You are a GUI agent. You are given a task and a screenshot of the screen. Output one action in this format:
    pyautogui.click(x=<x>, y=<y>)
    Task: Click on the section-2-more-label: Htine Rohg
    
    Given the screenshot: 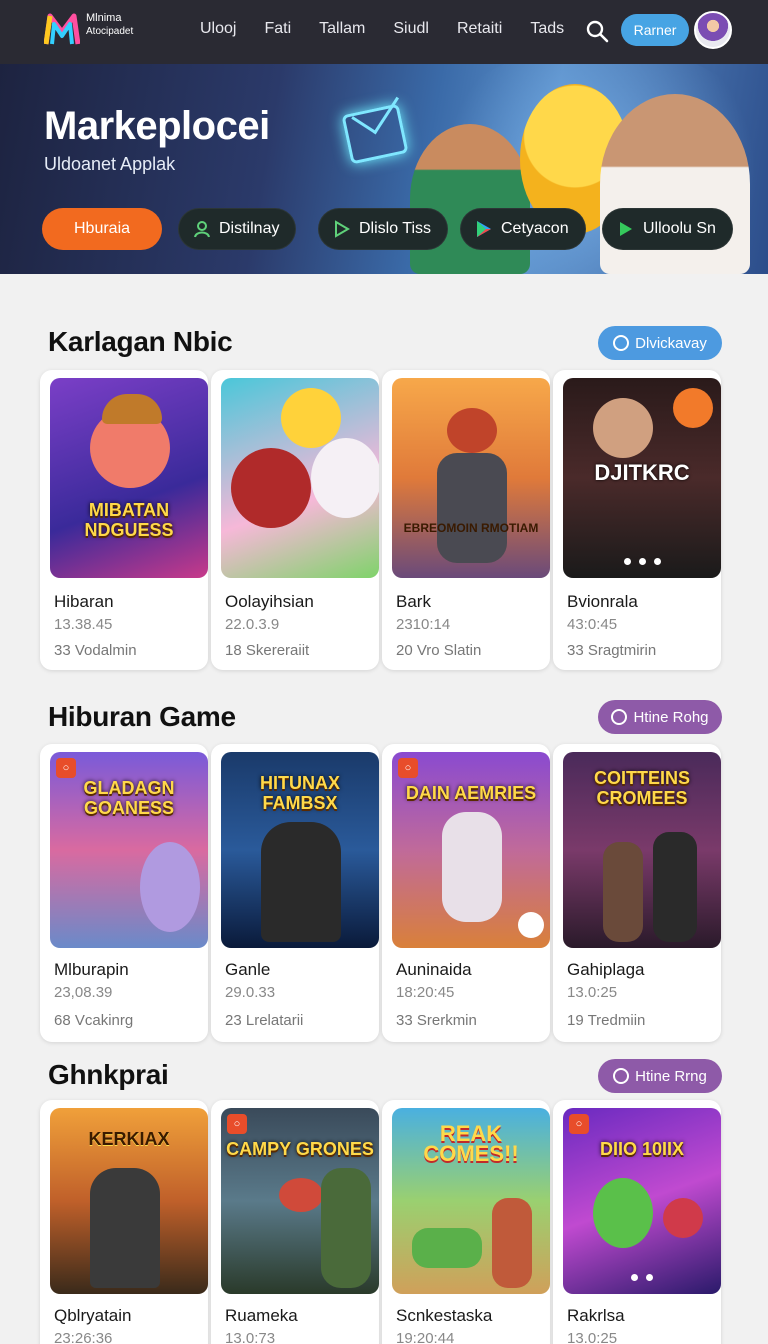 What is the action you would take?
    pyautogui.click(x=671, y=717)
    